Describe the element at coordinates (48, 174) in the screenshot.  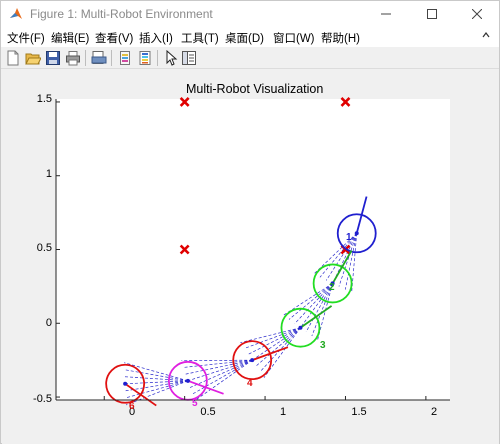
I see `y-tick-label: 1` at that location.